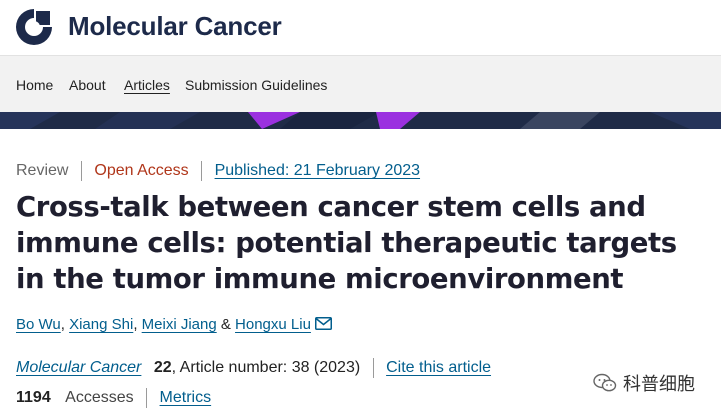 The image size is (721, 412). I want to click on cite-article-link: Cite this article, so click(438, 368).